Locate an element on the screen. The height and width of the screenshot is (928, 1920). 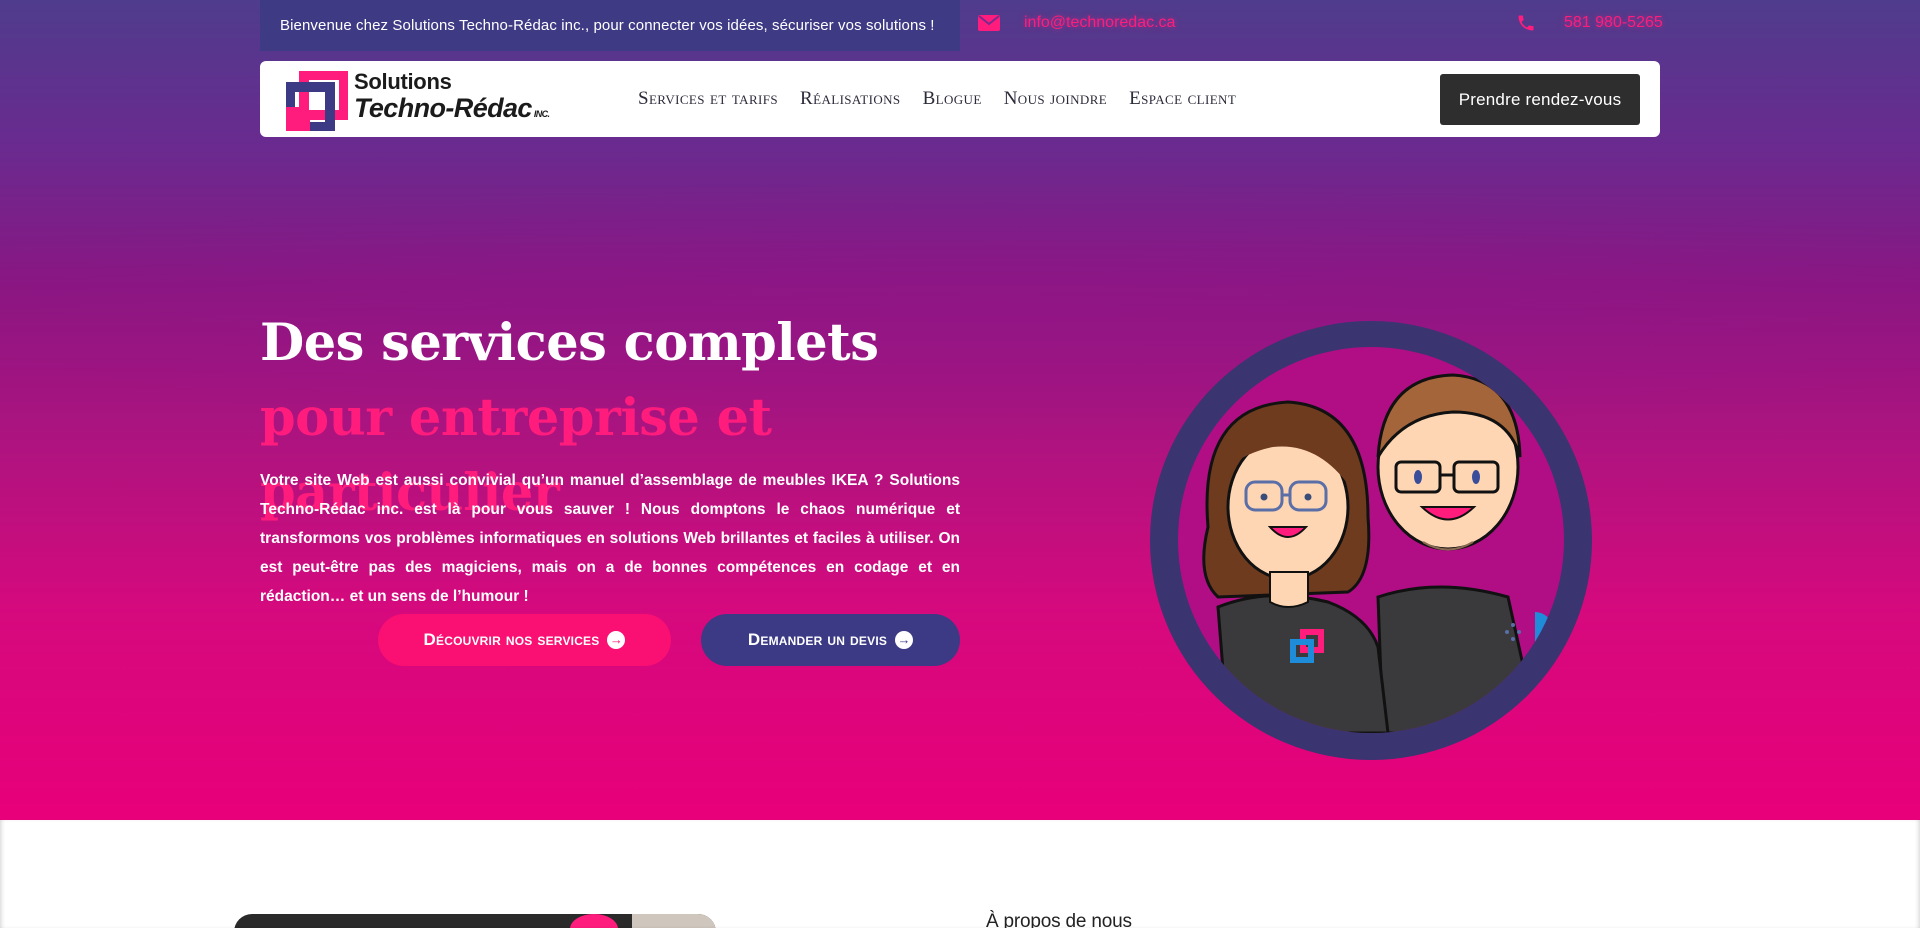
discover-services-button: Découvrir nos services → is located at coordinates (524, 640).